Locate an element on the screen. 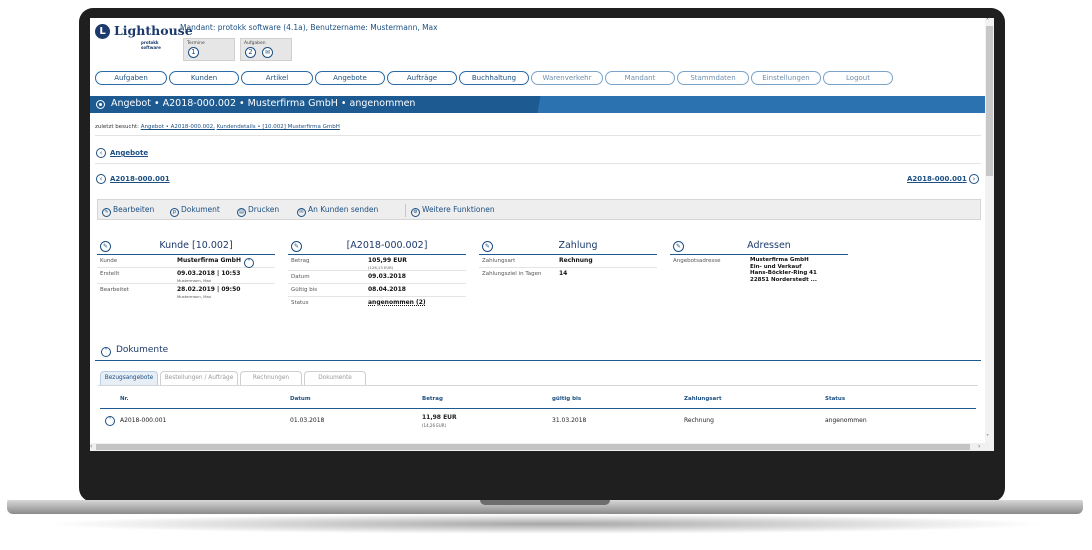 This screenshot has width=1092, height=550. mail-icon: ✉ is located at coordinates (267, 52).